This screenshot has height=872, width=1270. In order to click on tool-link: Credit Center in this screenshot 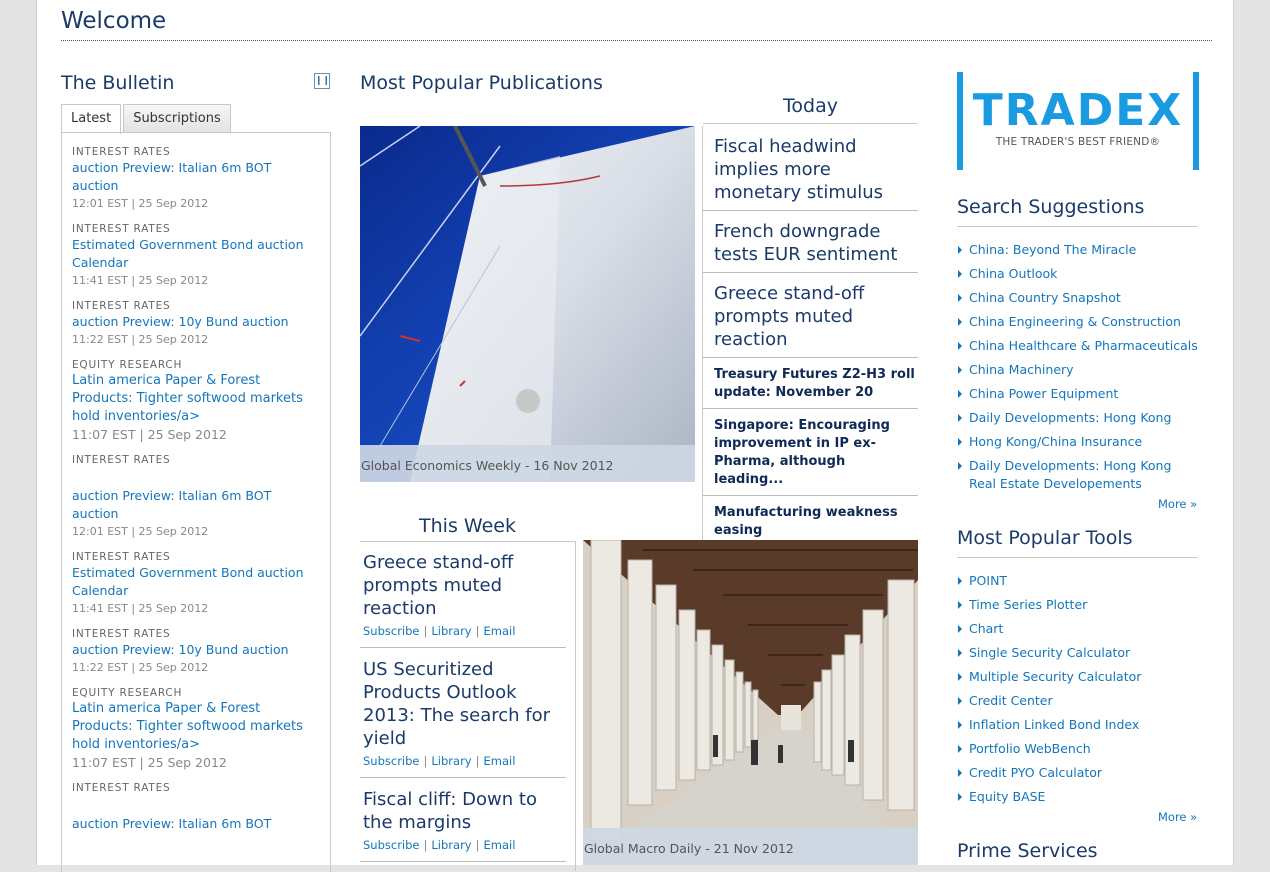, I will do `click(1077, 701)`.